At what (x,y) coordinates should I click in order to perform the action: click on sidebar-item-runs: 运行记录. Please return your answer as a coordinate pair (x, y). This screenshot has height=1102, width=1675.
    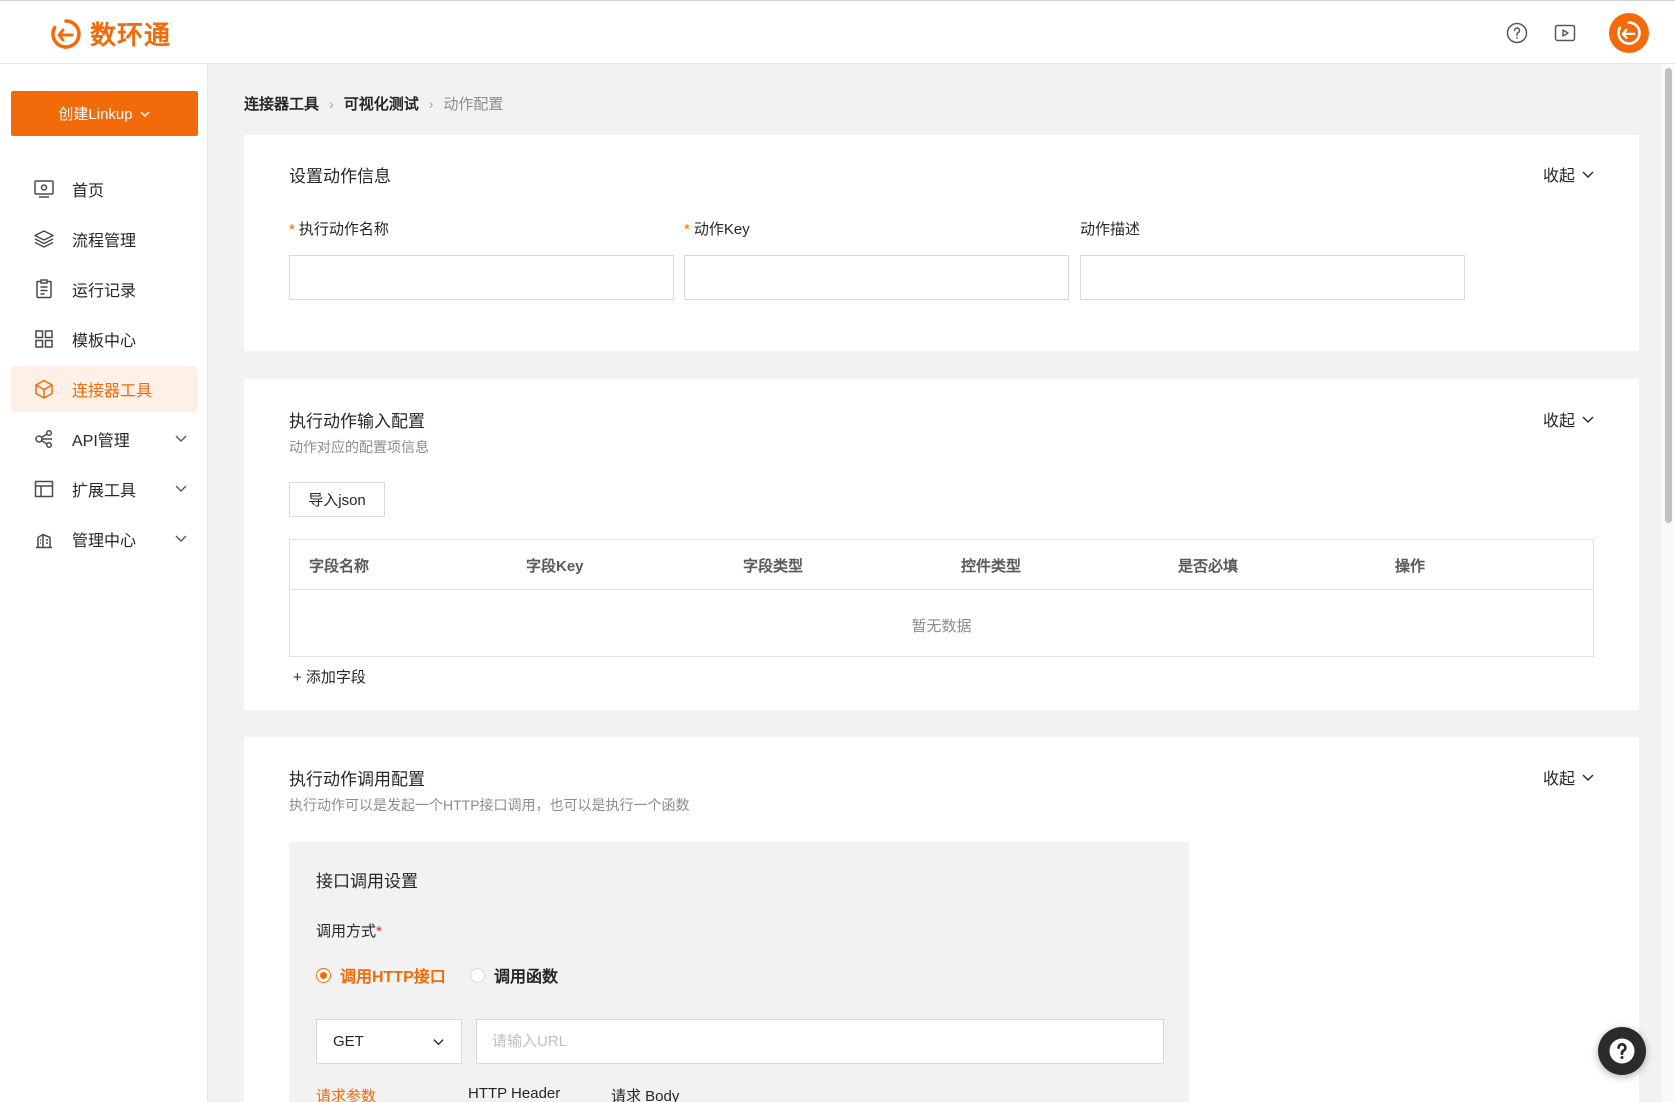
    Looking at the image, I should click on (104, 289).